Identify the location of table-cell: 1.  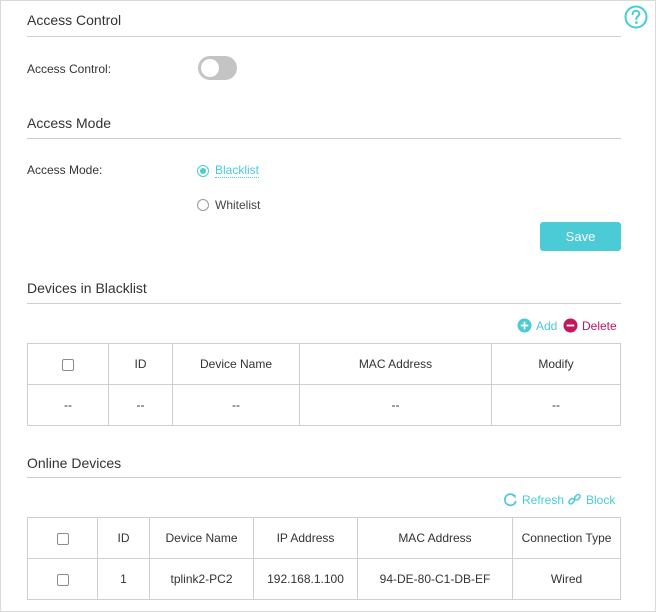
(123, 579).